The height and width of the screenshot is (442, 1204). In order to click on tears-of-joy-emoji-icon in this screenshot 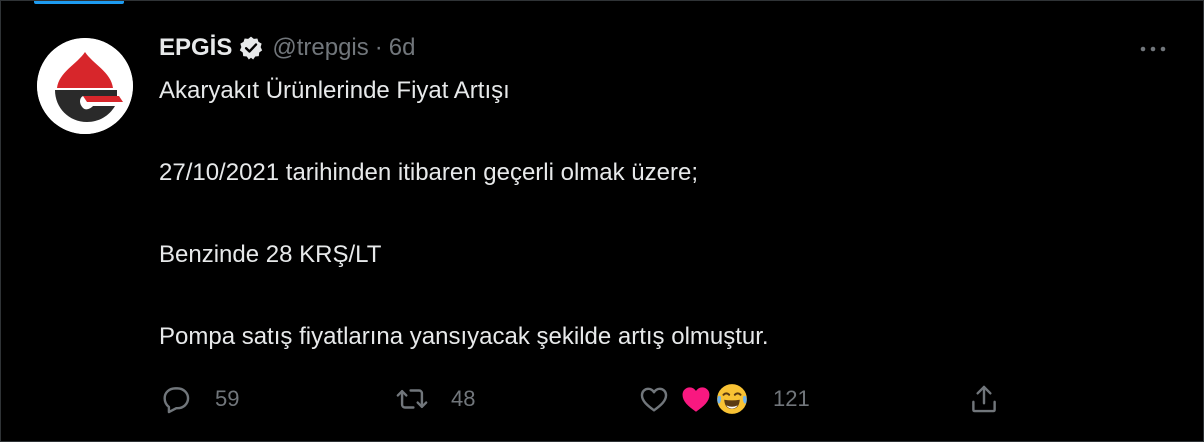, I will do `click(732, 399)`.